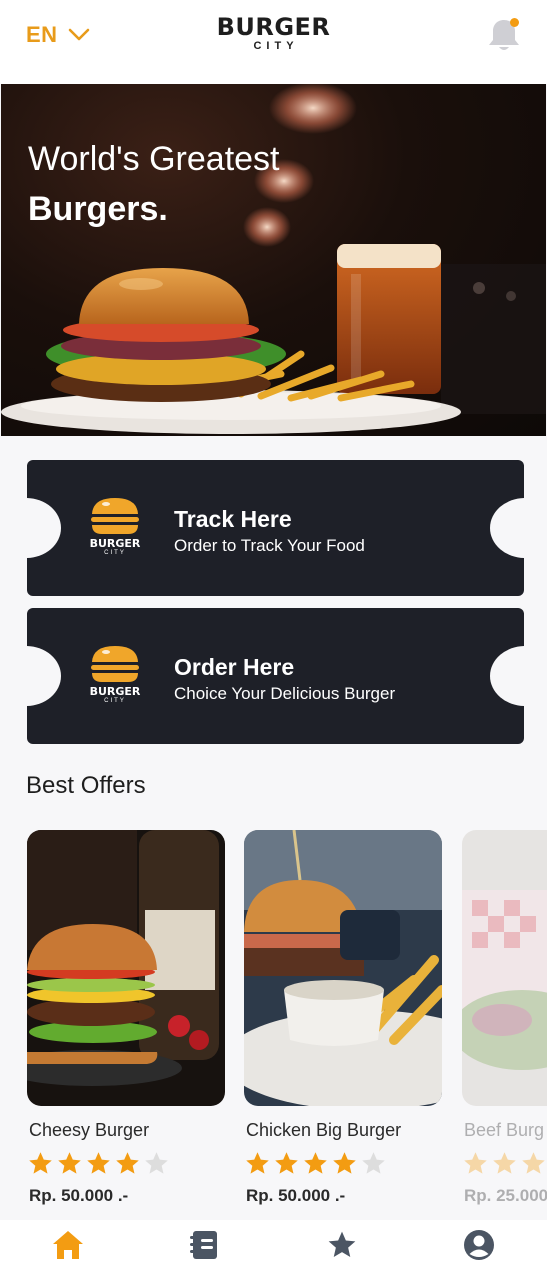 The image size is (547, 1269). Describe the element at coordinates (86, 785) in the screenshot. I see `best-offers-heading: Best Offers` at that location.